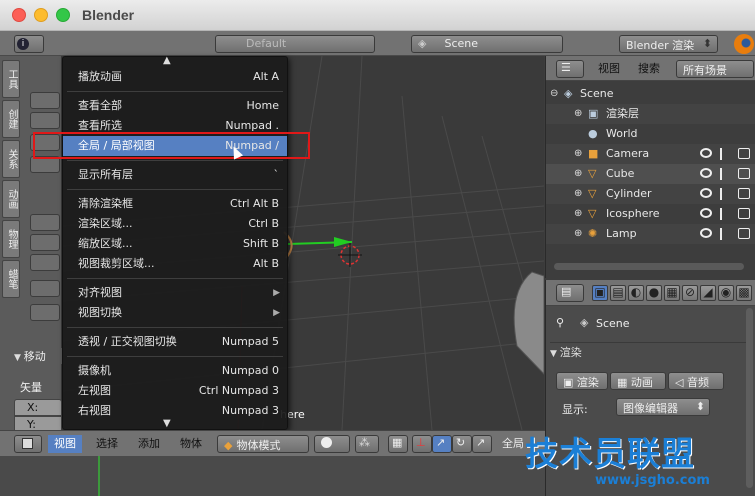  What do you see at coordinates (175, 77) in the screenshot?
I see `view-menu-item: 播放动画 Alt A` at bounding box center [175, 77].